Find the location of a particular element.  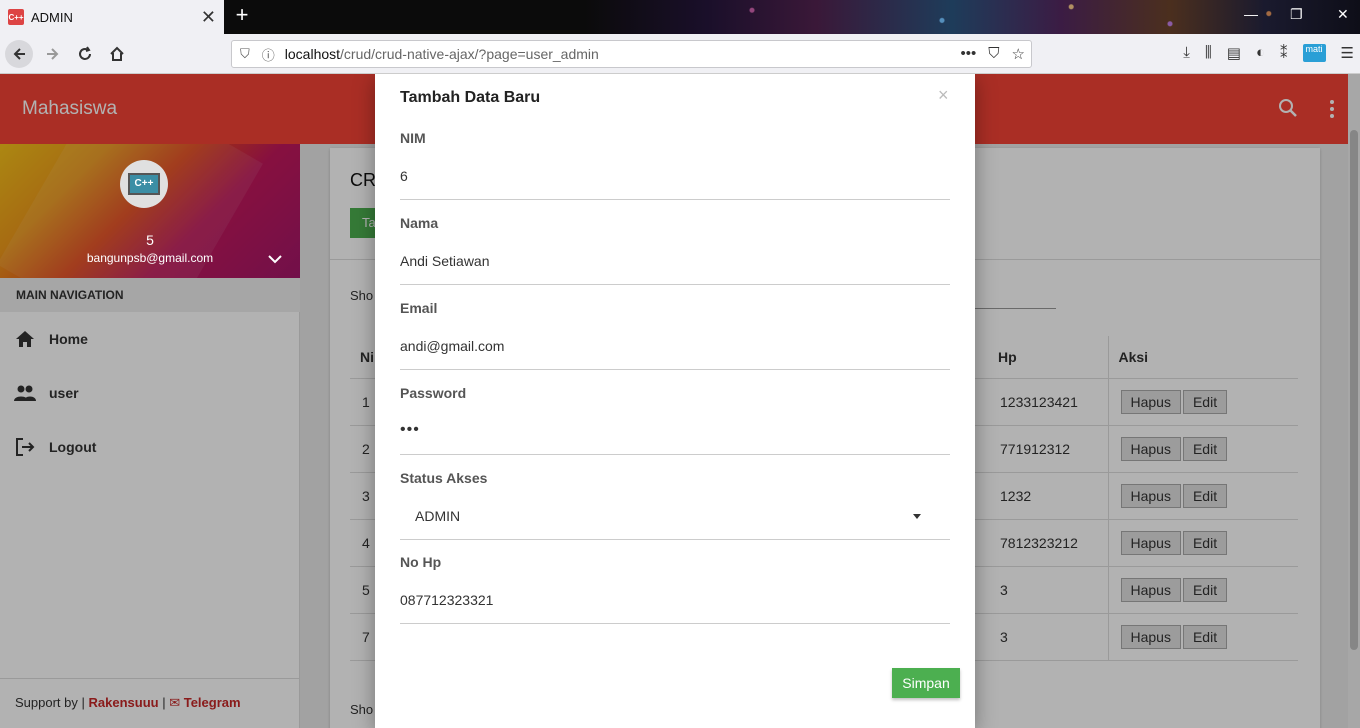

field-status-akses: Status Akses ADMIN is located at coordinates (675, 505).